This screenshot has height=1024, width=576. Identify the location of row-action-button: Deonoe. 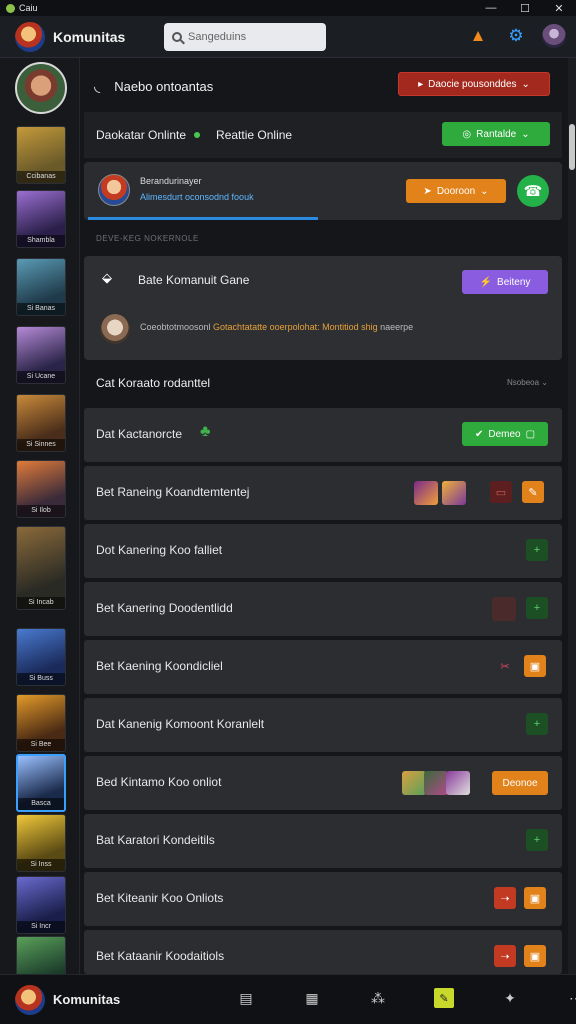
(520, 783).